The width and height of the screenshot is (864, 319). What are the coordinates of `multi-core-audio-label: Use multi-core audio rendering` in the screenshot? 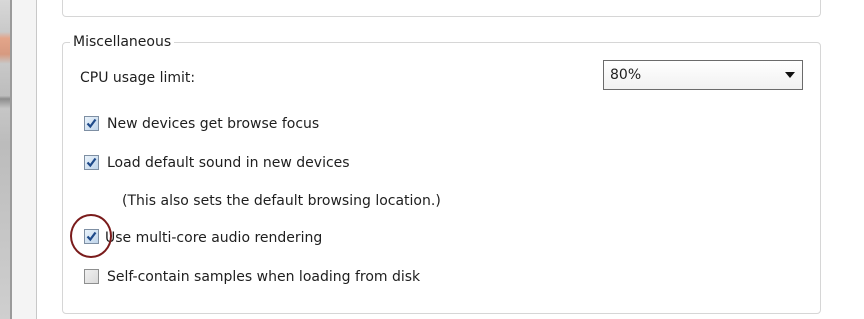 It's located at (213, 238).